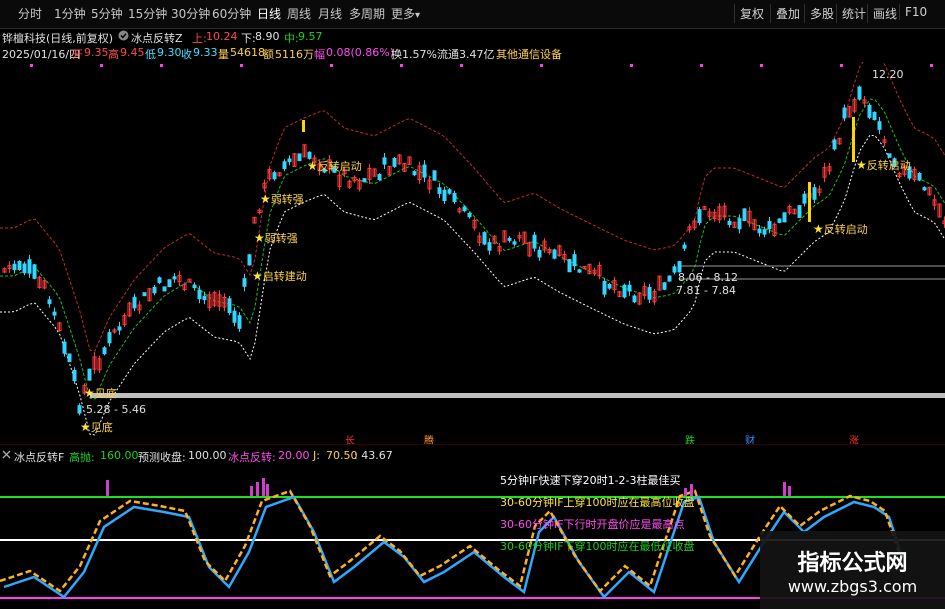  What do you see at coordinates (123, 37) in the screenshot?
I see `check-circle-icon` at bounding box center [123, 37].